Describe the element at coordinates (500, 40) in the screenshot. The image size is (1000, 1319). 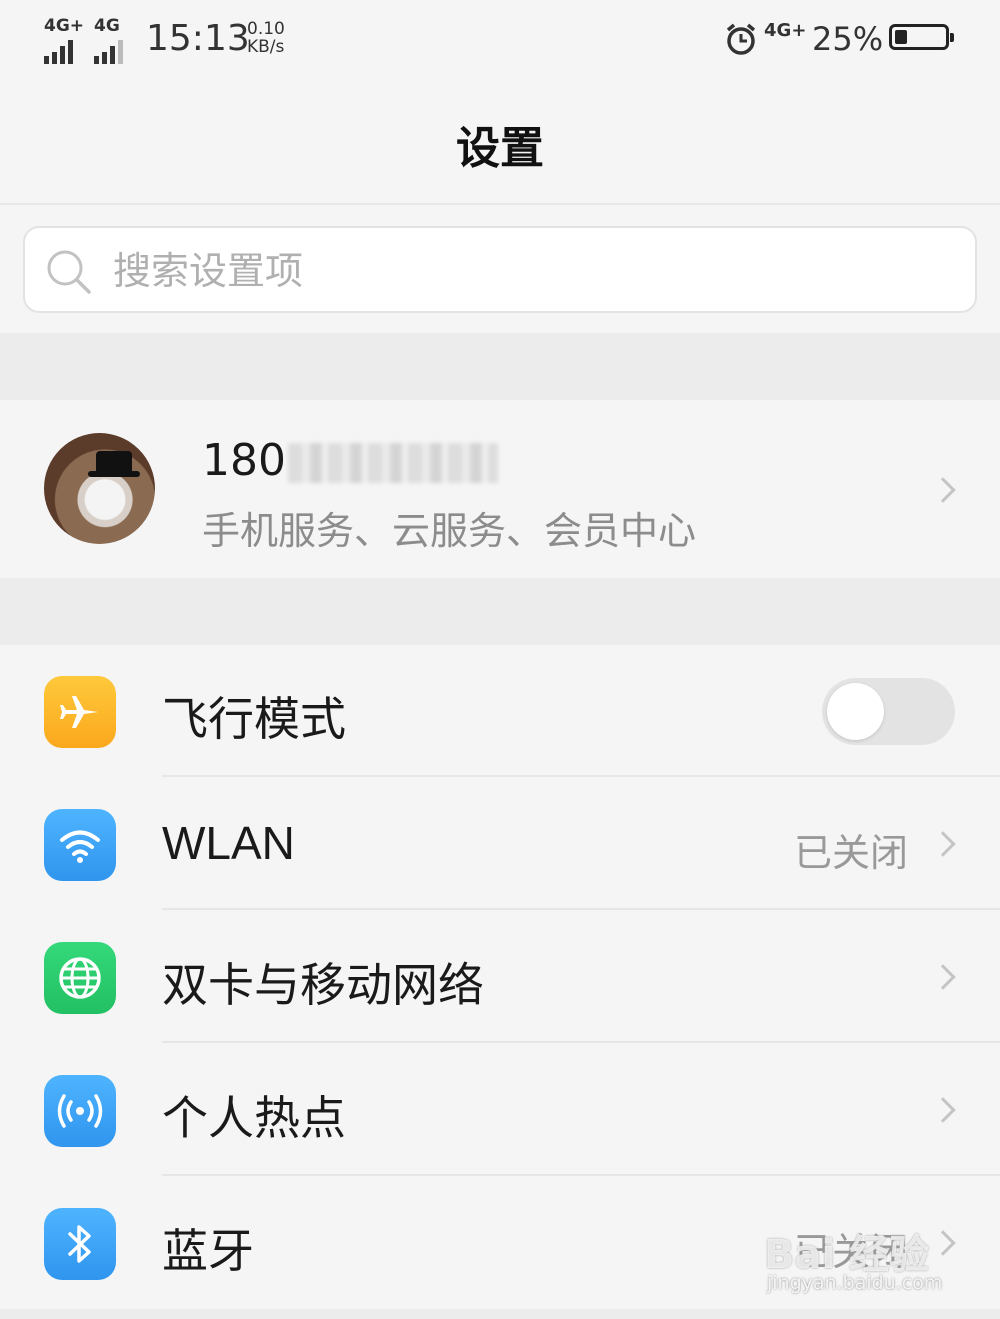
I see `status-bar: 4G+ 4G 15:13 0.10 KB/s 4G+ 25%` at that location.